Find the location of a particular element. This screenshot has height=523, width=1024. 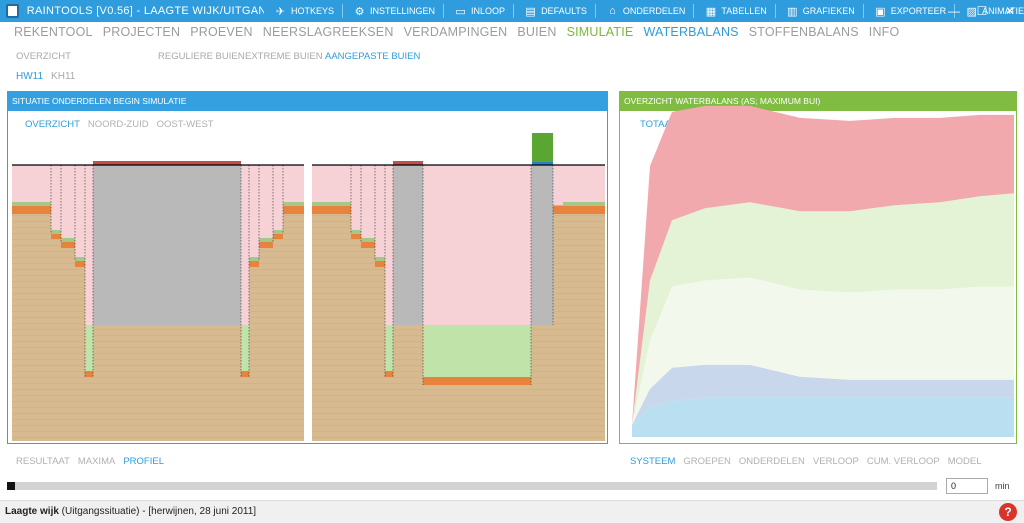

toolbar-hotkeys-button: ✈ HOTKEYS is located at coordinates (304, 11).